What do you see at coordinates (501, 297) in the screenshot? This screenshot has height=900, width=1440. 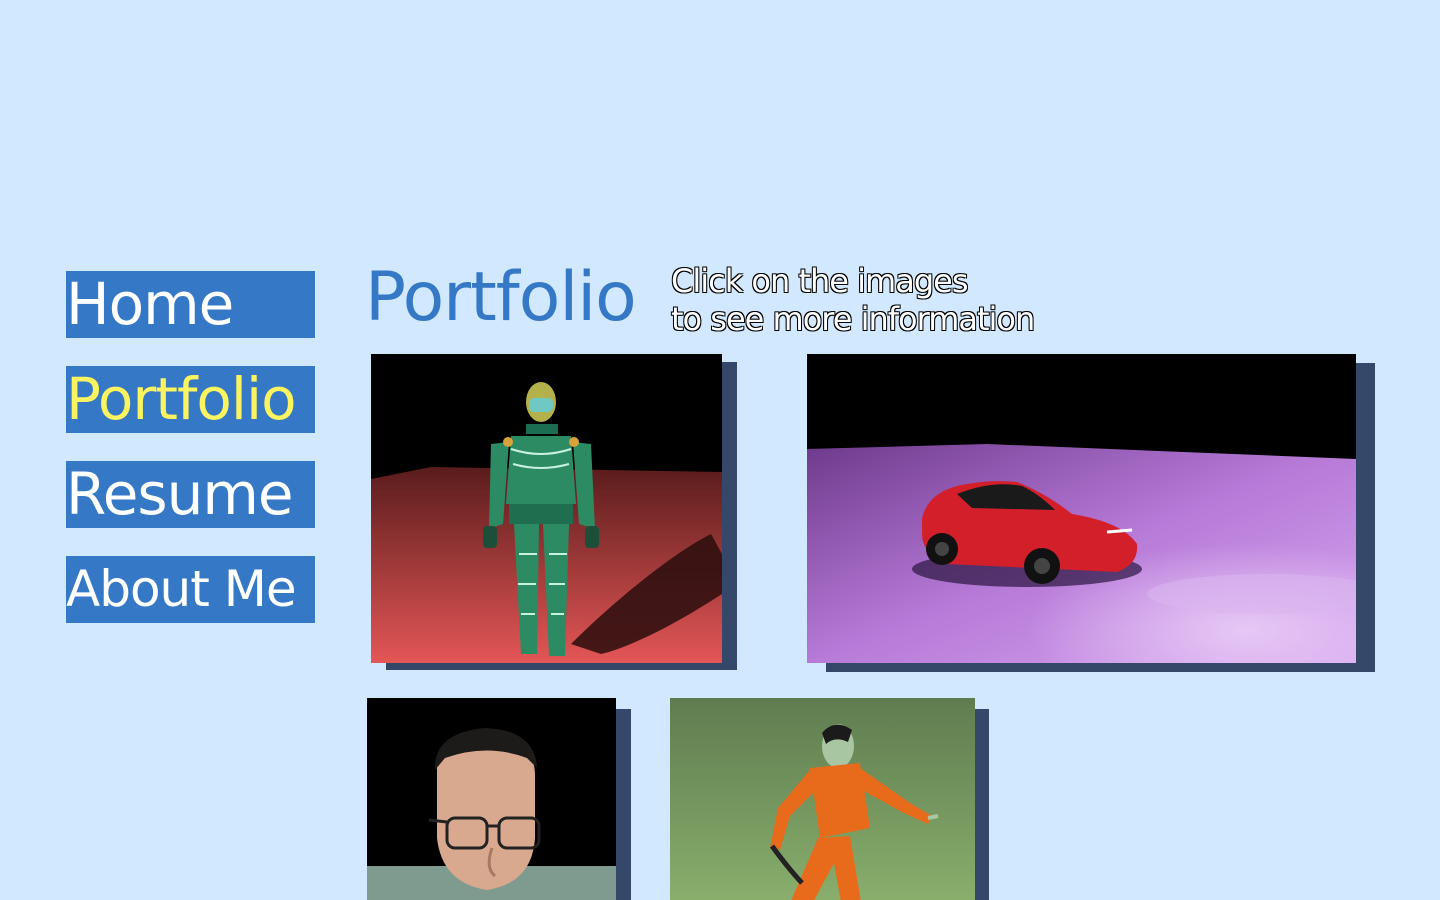 I see `page-title: Portfolio` at bounding box center [501, 297].